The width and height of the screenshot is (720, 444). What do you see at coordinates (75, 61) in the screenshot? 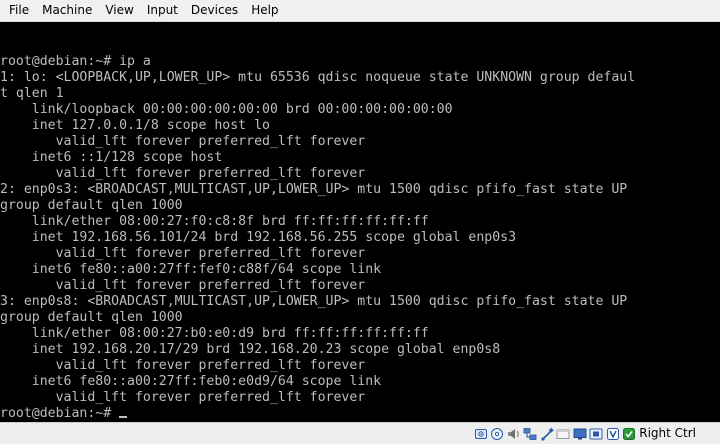
I see `console-line: root@debian:~# ip a` at bounding box center [75, 61].